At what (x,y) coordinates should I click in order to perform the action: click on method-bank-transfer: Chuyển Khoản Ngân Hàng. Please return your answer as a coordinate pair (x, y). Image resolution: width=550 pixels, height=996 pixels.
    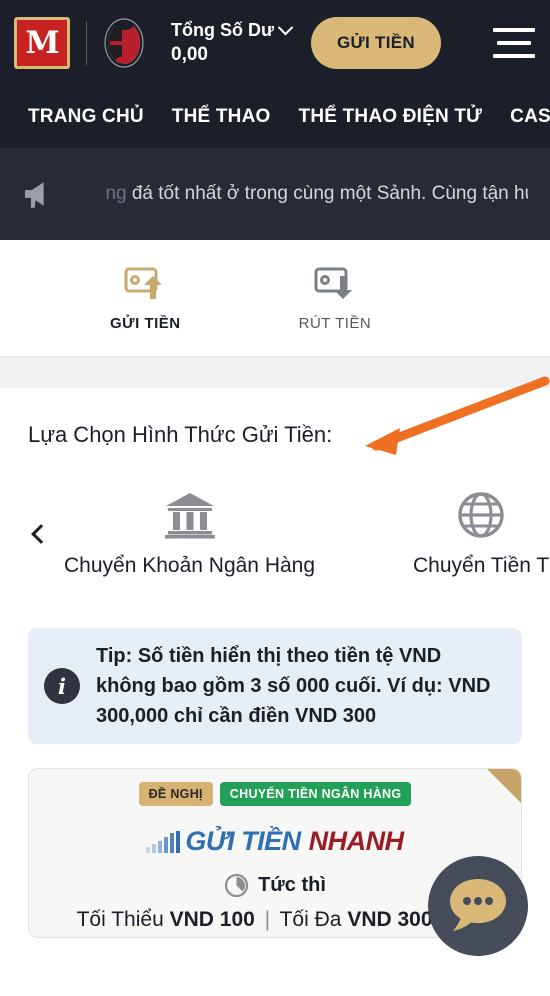
    Looking at the image, I should click on (189, 534).